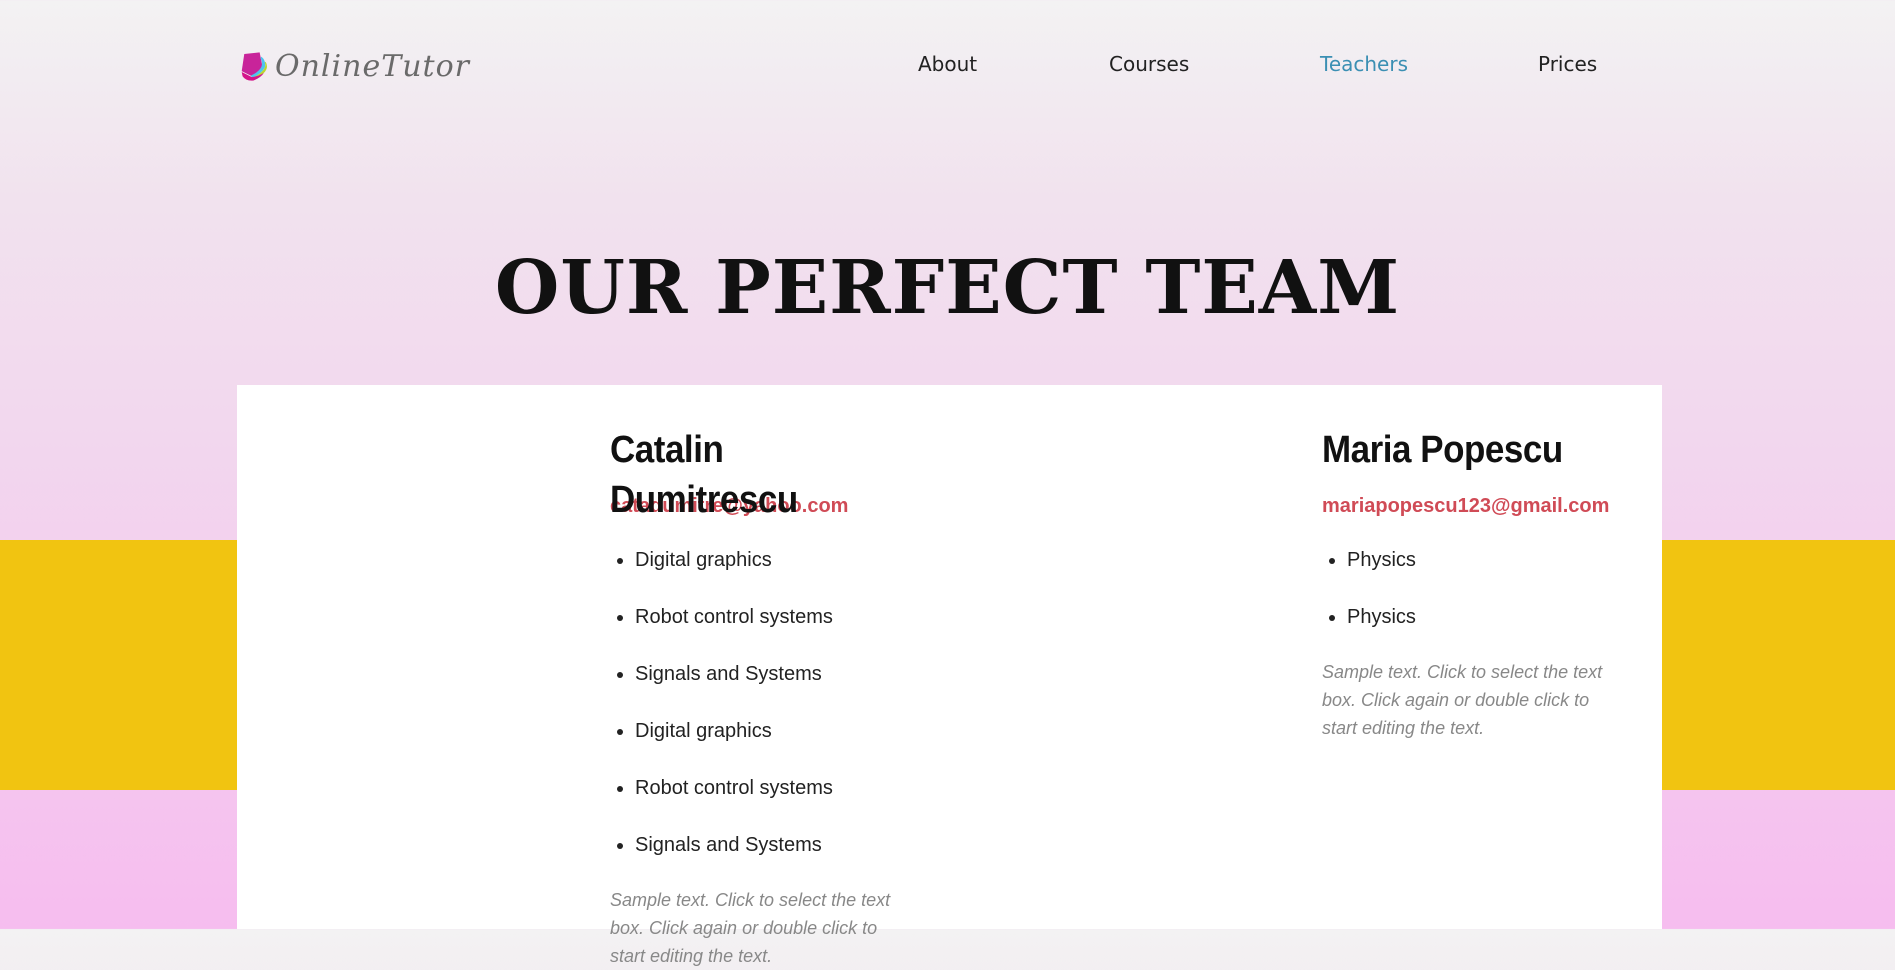 The width and height of the screenshot is (1895, 970). Describe the element at coordinates (1487, 506) in the screenshot. I see `teacher-email-link: mariapopescu123@gmail.com` at that location.